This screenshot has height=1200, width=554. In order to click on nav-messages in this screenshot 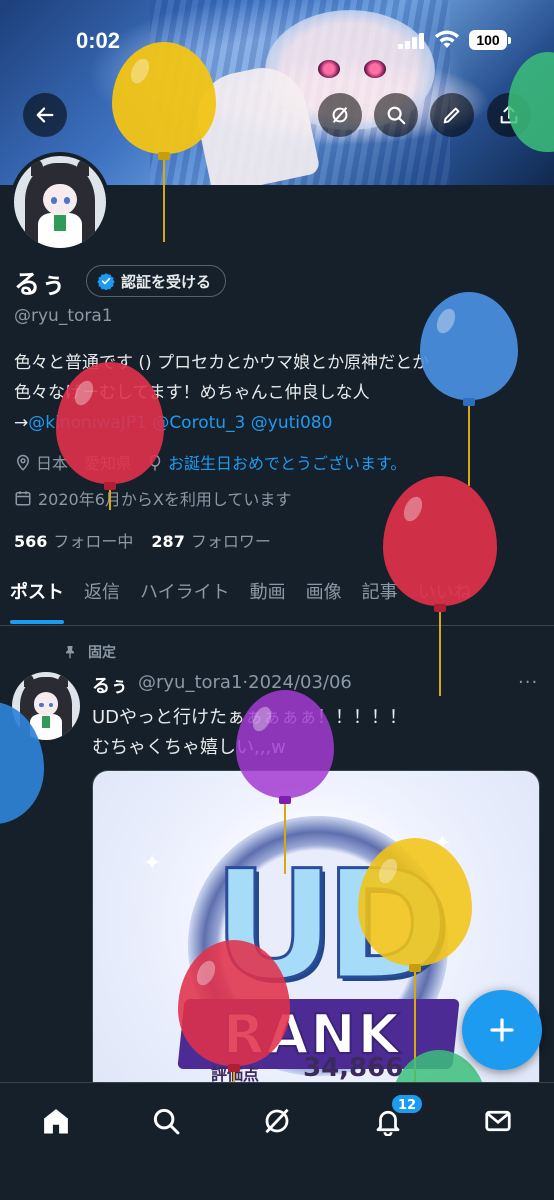, I will do `click(498, 1121)`.